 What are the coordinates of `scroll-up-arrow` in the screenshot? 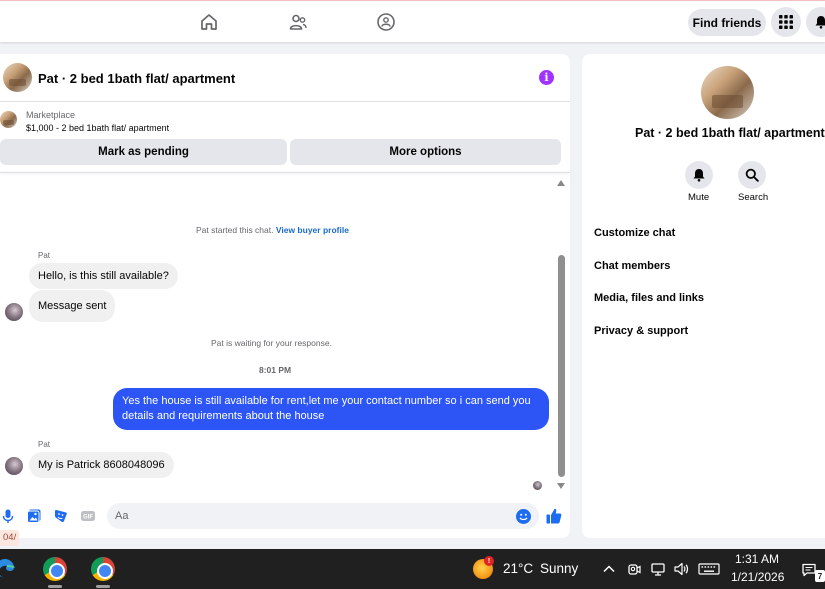 It's located at (561, 183).